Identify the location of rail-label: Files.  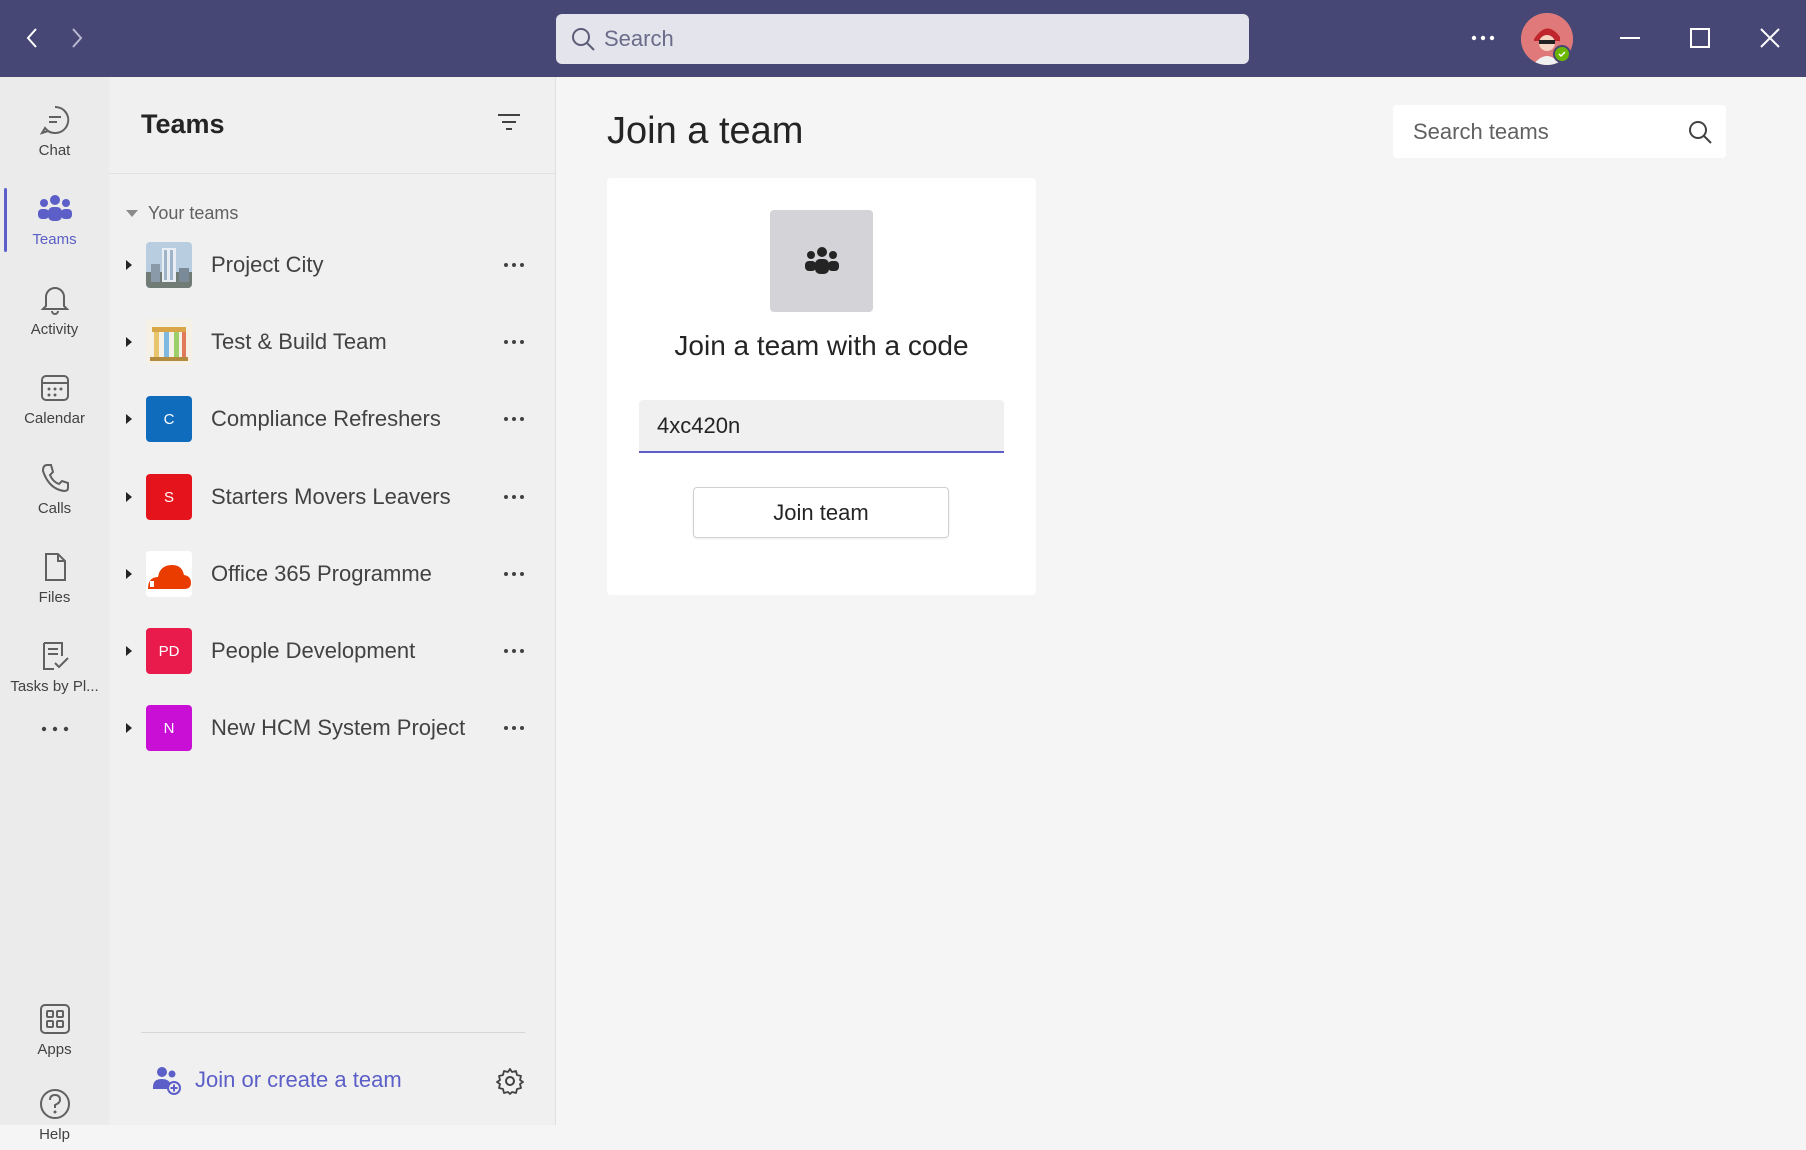
(54, 597).